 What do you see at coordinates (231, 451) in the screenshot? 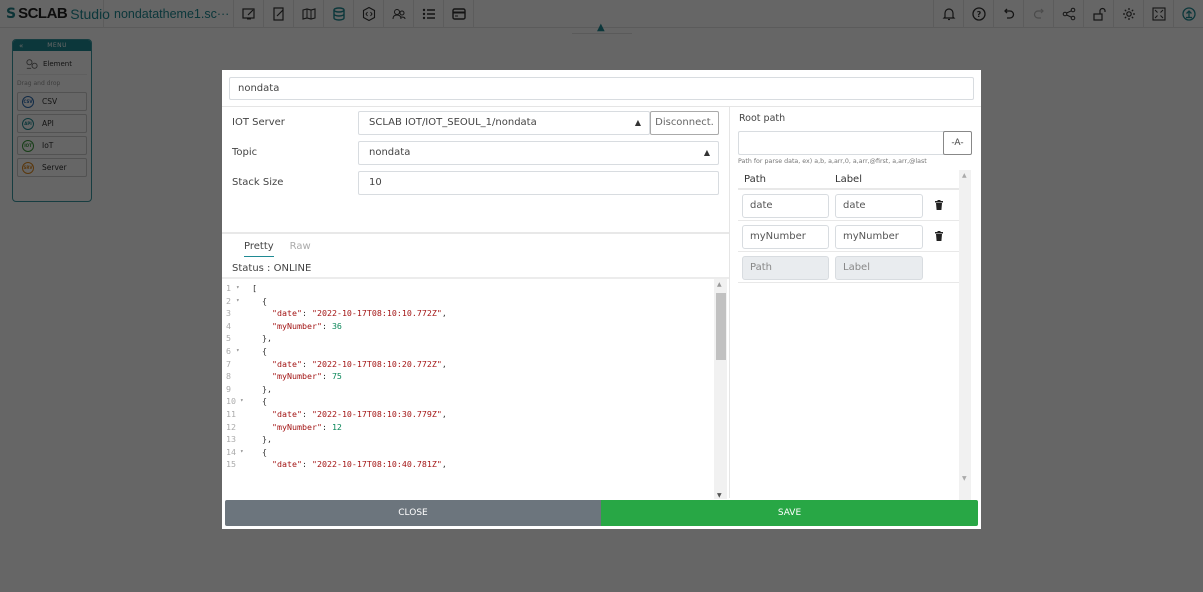
I see `line-number: 14` at bounding box center [231, 451].